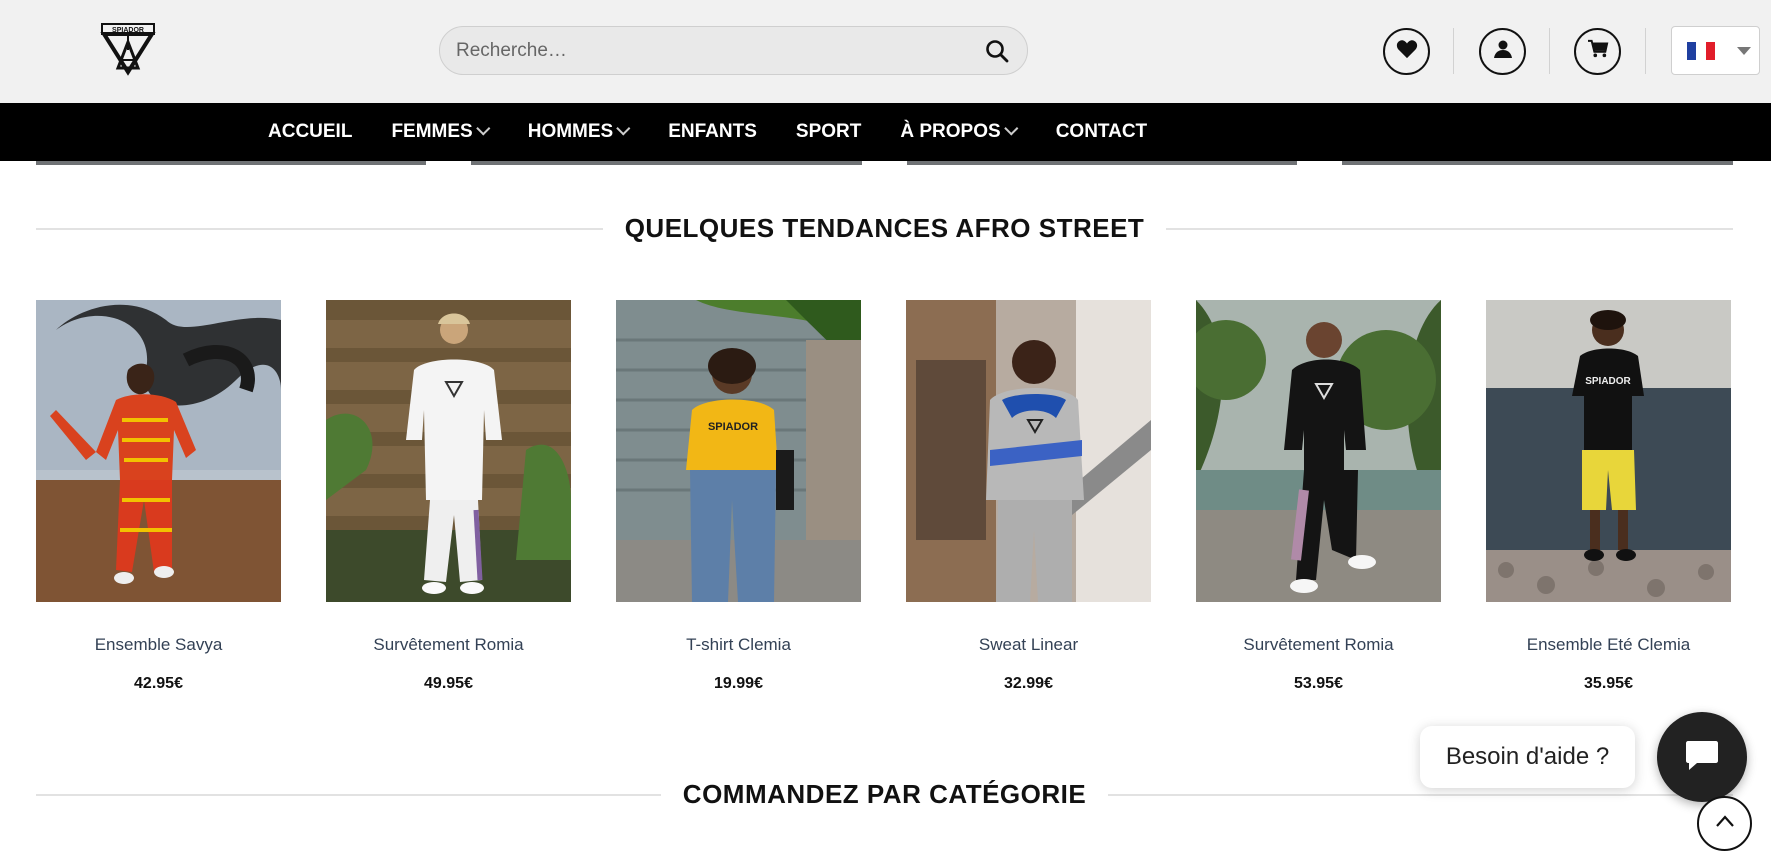 The height and width of the screenshot is (858, 1771). I want to click on nav-item-contact: CONTACT, so click(1101, 132).